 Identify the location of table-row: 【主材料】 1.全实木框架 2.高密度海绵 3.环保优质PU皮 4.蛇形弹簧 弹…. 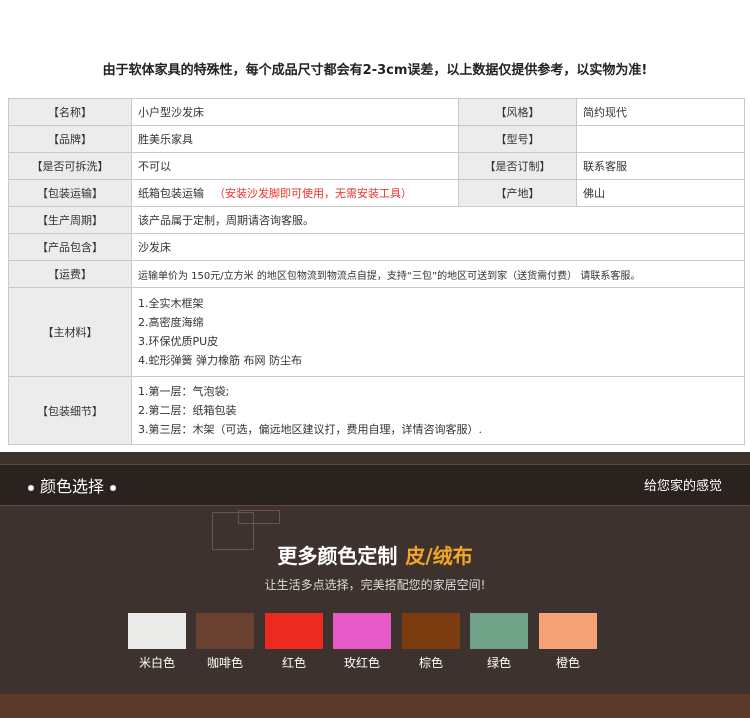
(376, 332).